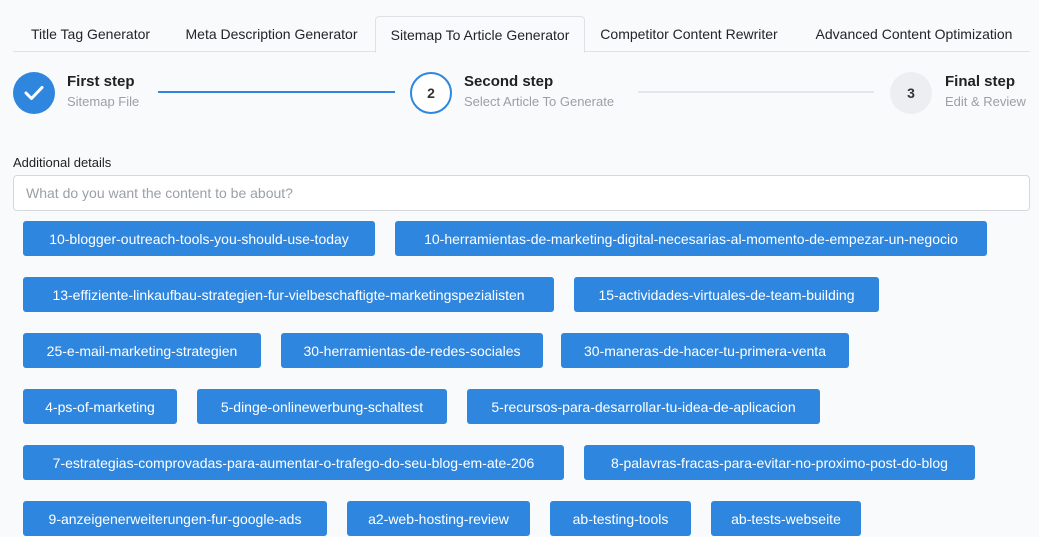 The width and height of the screenshot is (1039, 537). I want to click on tab-competitor-content-rewriter: Competitor Content Rewriter, so click(689, 34).